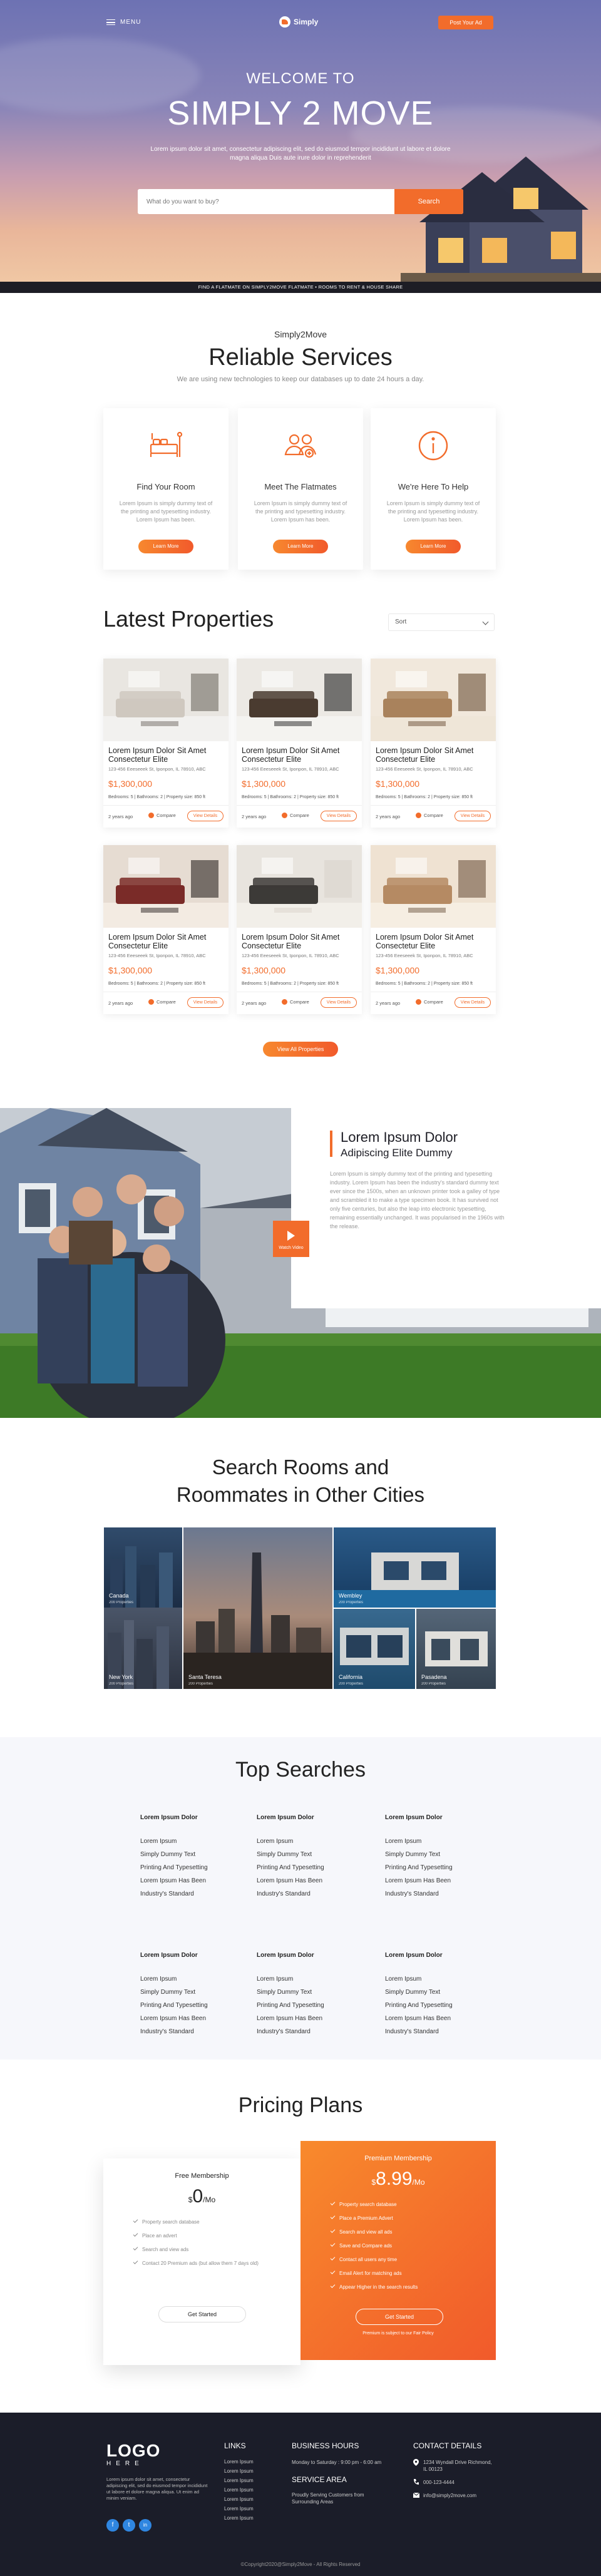  Describe the element at coordinates (124, 22) in the screenshot. I see `menu-button: MENU` at that location.